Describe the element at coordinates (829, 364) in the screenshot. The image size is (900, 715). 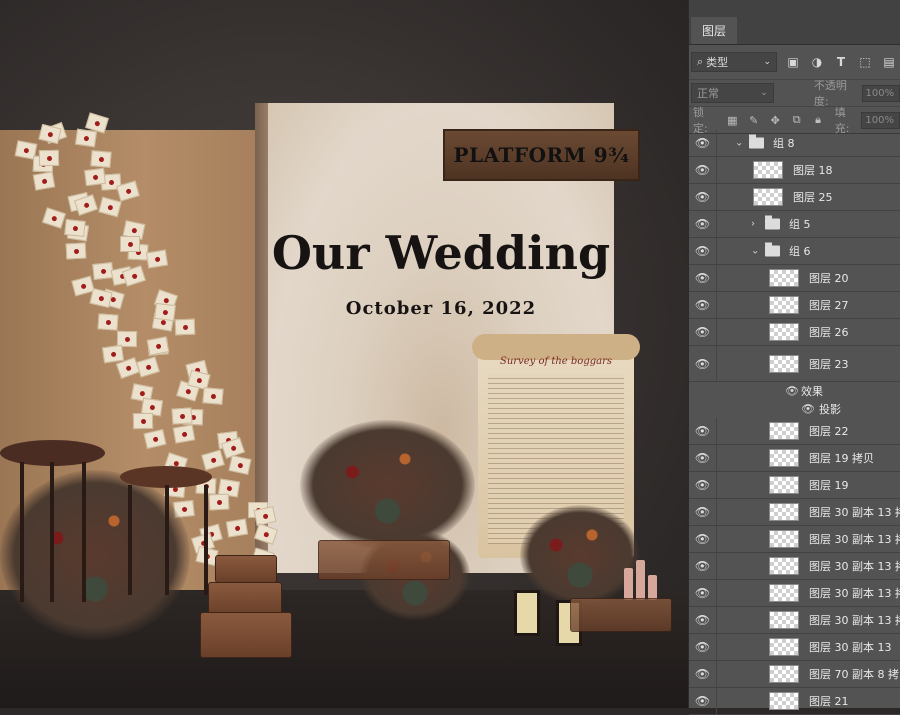
I see `layer-name: 图层 23` at that location.